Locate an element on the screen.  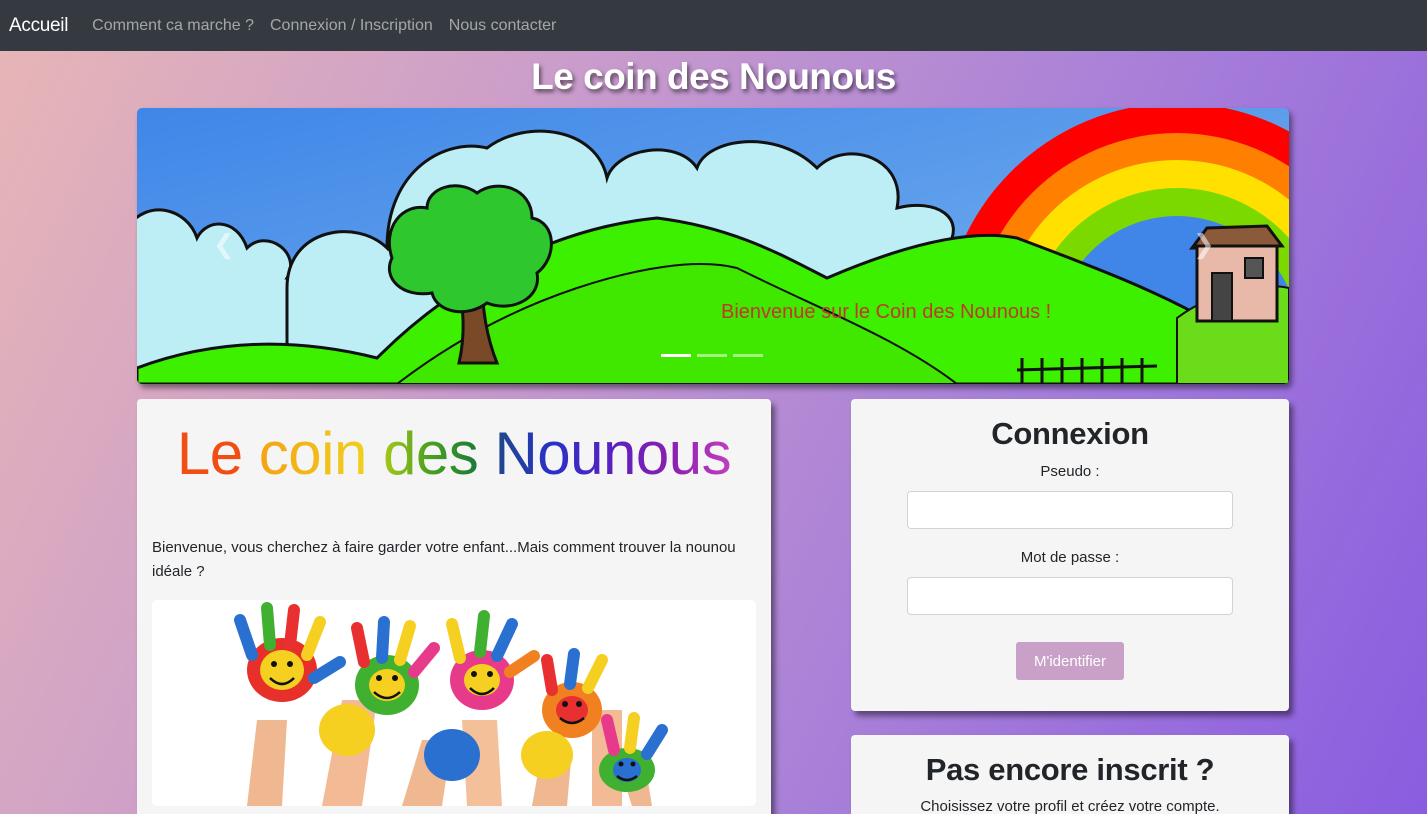
welcome-title-word-3: des is located at coordinates (431, 453).